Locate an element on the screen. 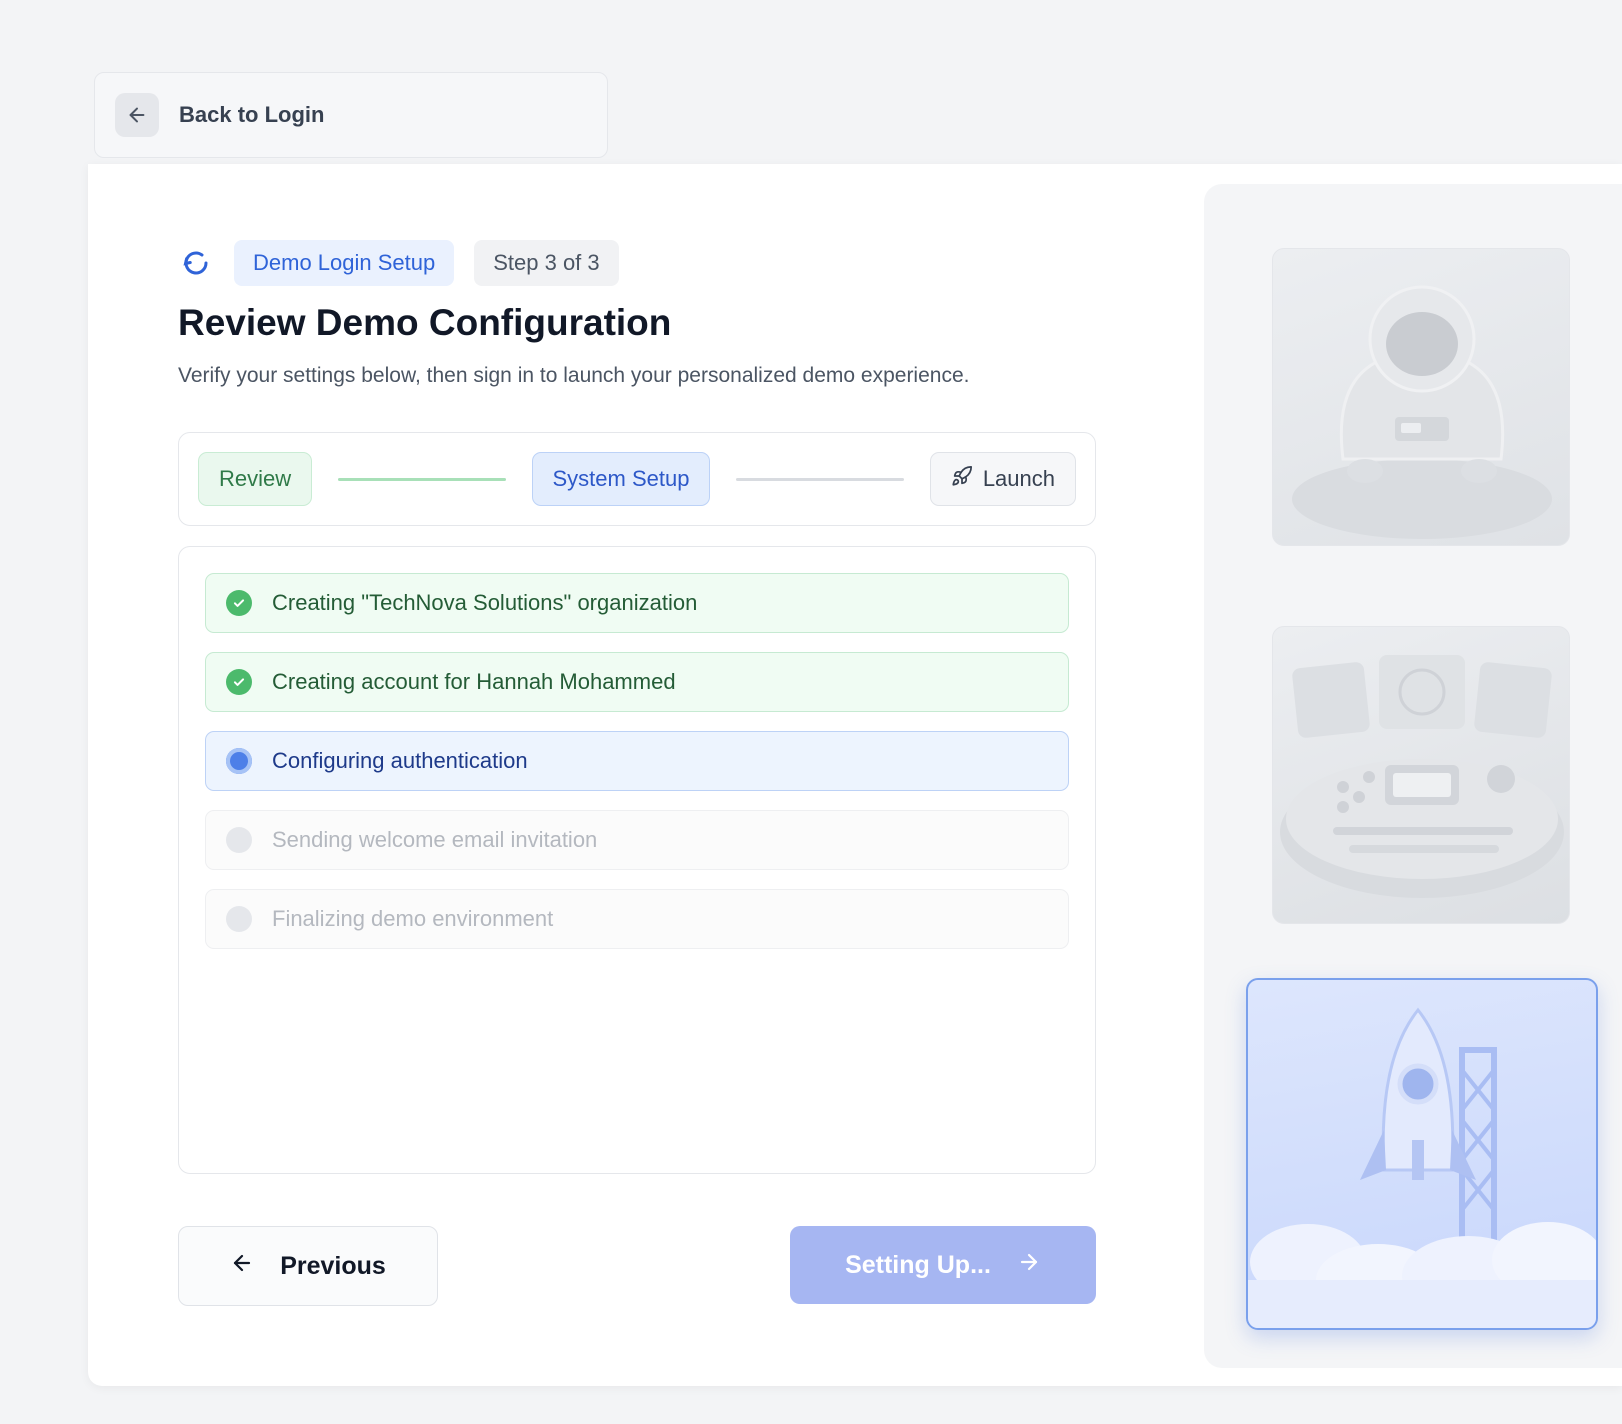  step-launch-label: Launch is located at coordinates (1018, 478).